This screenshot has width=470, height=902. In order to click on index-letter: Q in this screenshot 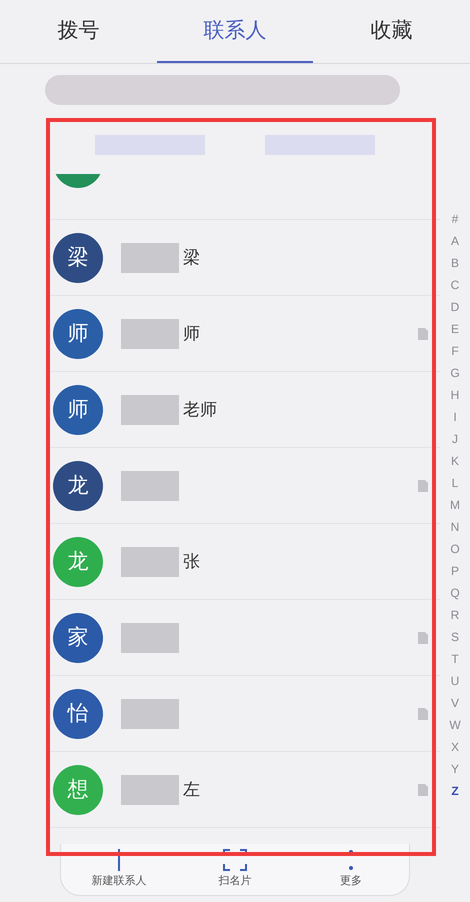, I will do `click(455, 593)`.